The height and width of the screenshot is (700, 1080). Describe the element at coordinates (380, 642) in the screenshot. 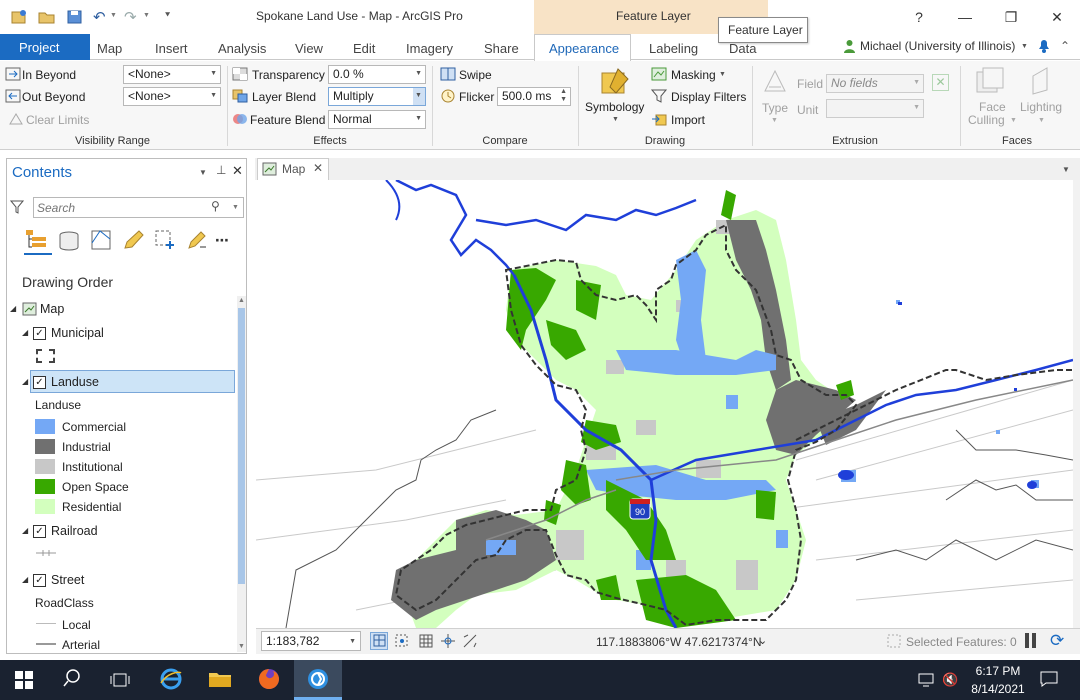

I see `grid-toggle-icon` at that location.